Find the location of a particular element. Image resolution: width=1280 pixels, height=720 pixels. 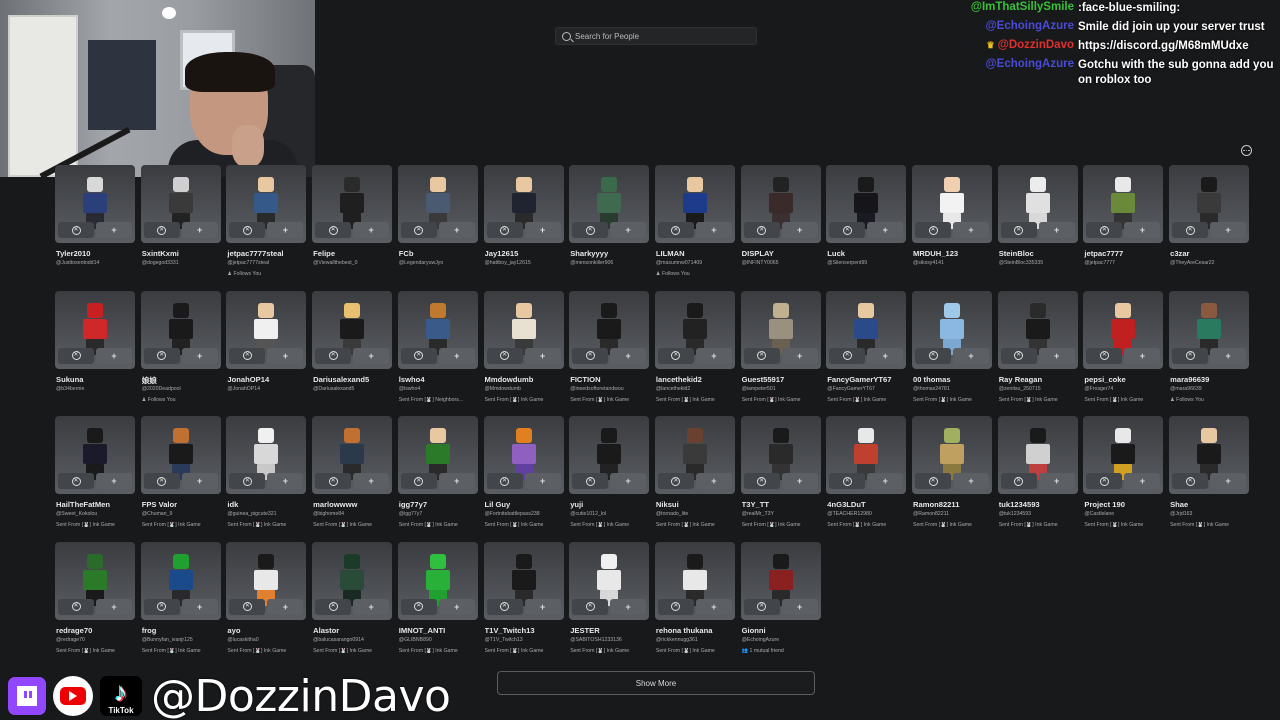

friend-name: SxintKxmi is located at coordinates (183, 253).